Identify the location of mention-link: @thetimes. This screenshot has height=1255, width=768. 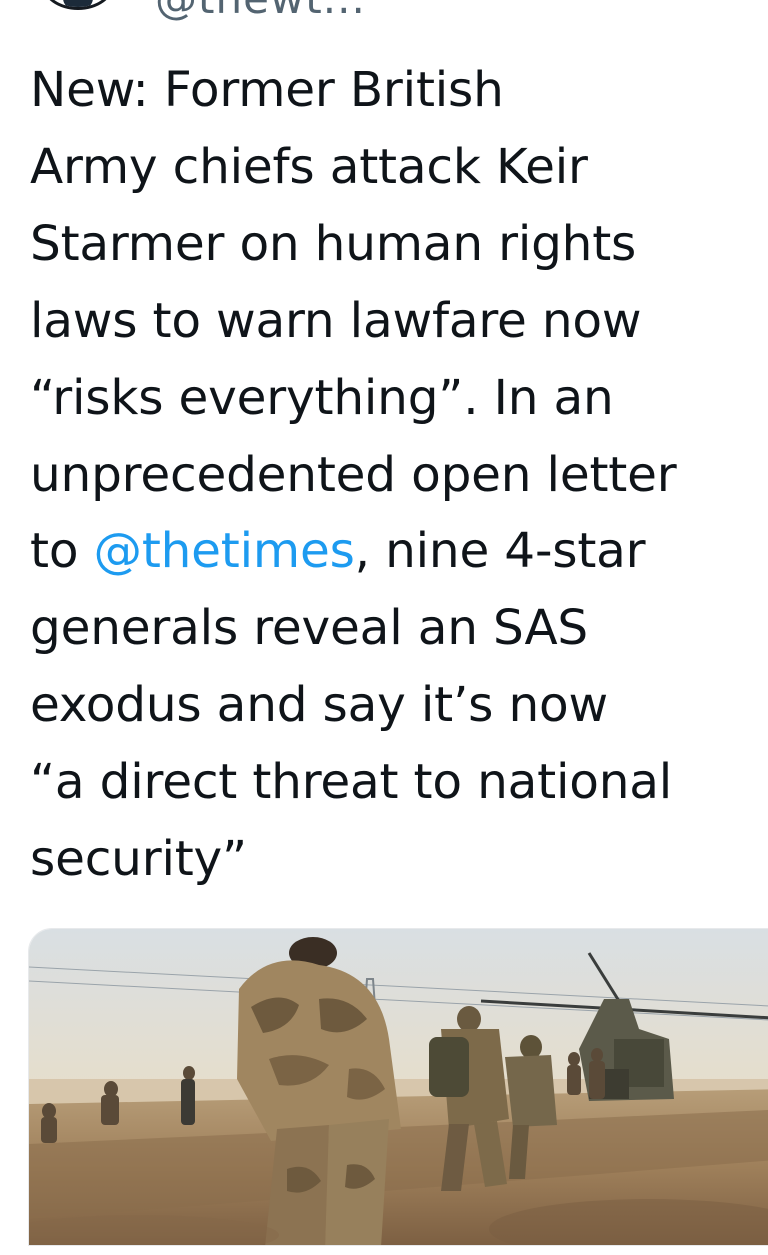
(224, 551).